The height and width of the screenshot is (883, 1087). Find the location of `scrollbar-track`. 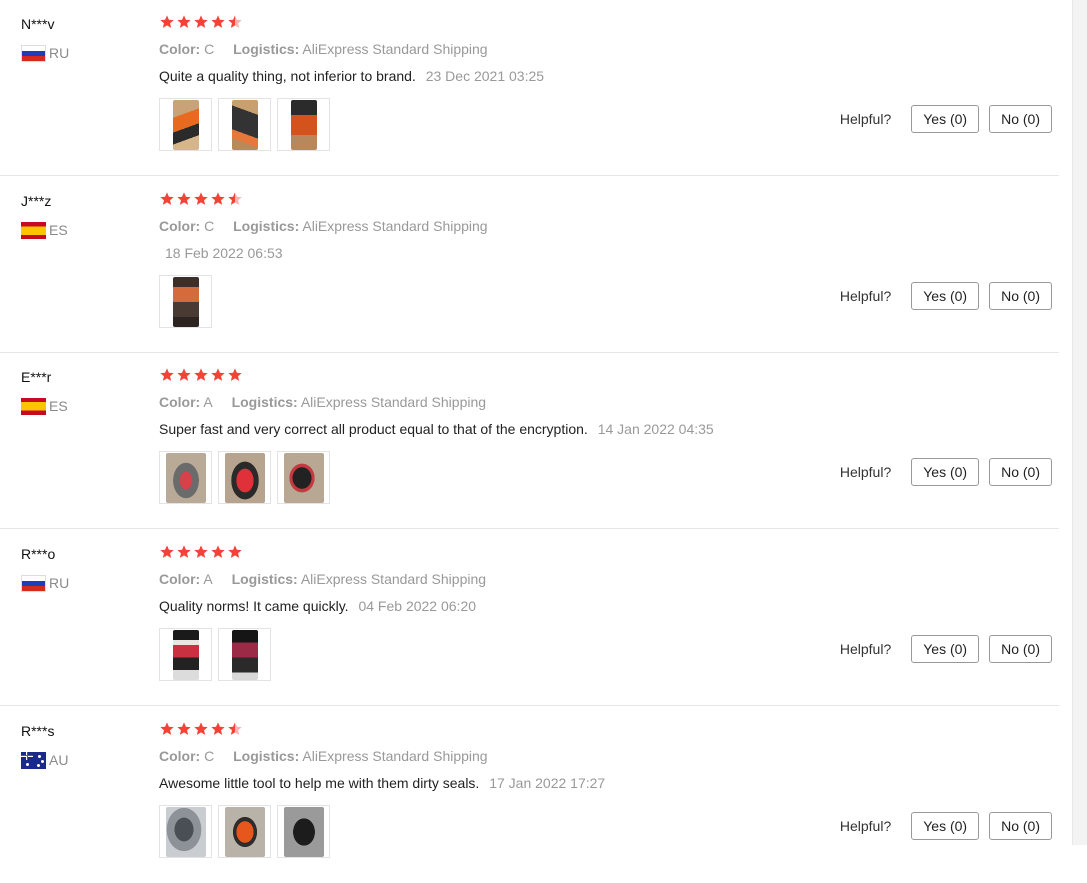

scrollbar-track is located at coordinates (1080, 422).